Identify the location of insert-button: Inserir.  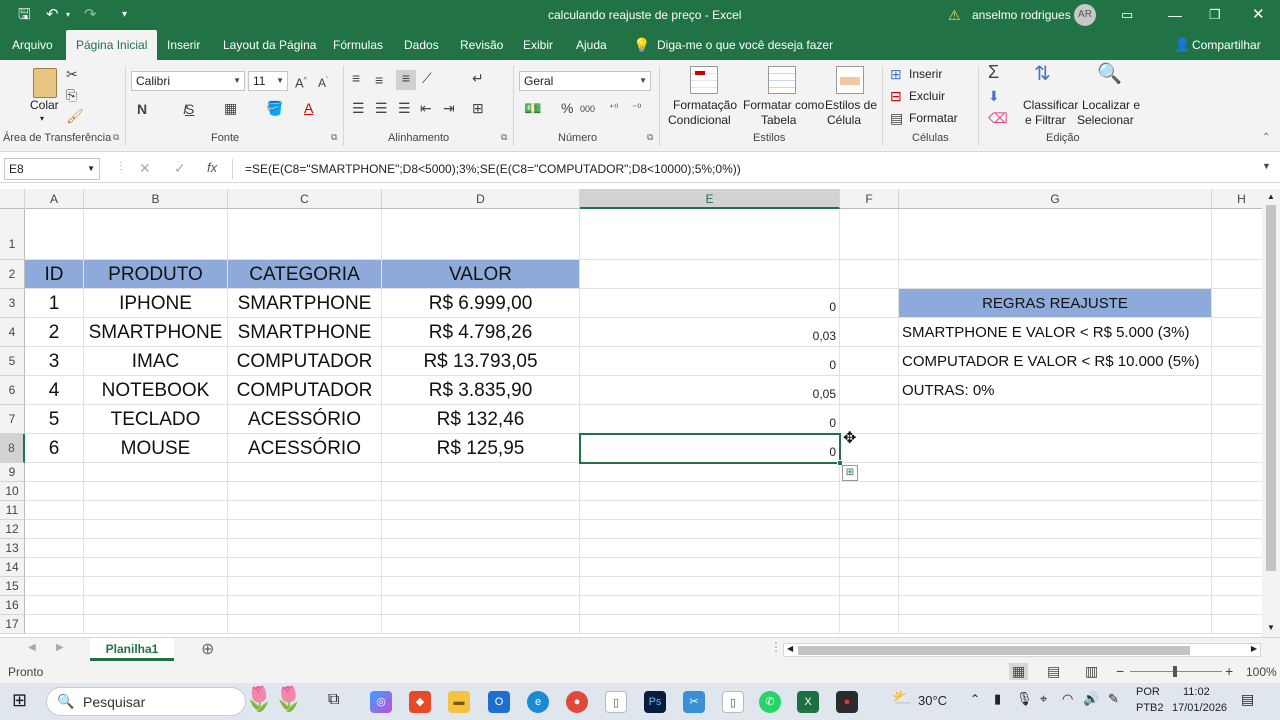
(925, 74).